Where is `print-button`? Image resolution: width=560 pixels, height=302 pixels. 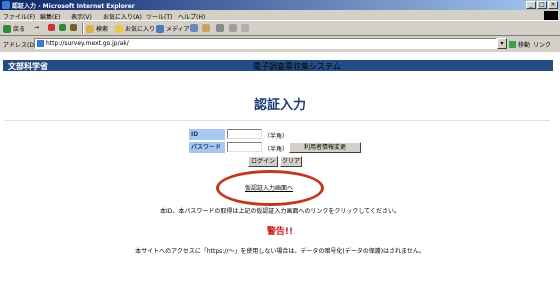
print-button is located at coordinates (220, 28).